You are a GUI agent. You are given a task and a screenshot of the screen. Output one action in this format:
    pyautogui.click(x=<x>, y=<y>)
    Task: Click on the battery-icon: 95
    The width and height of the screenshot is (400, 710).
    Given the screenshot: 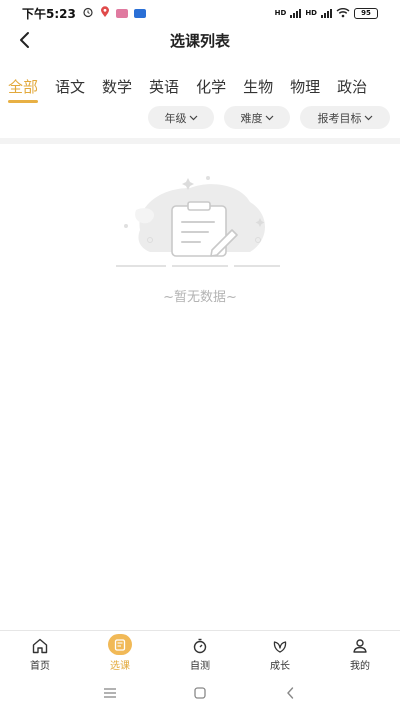 What is the action you would take?
    pyautogui.click(x=366, y=13)
    